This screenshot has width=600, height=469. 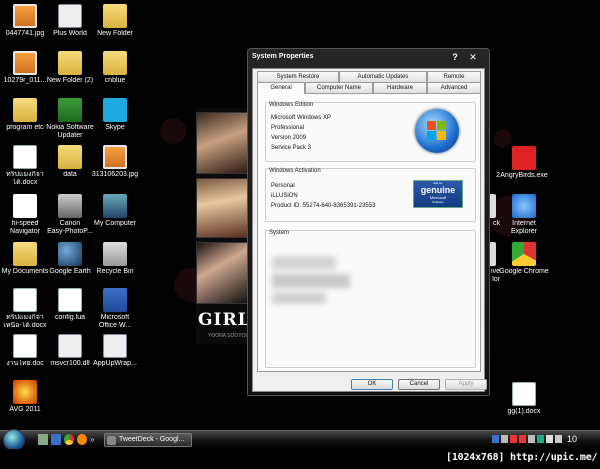 I want to click on desktop-icon: My Computer, so click(x=115, y=211).